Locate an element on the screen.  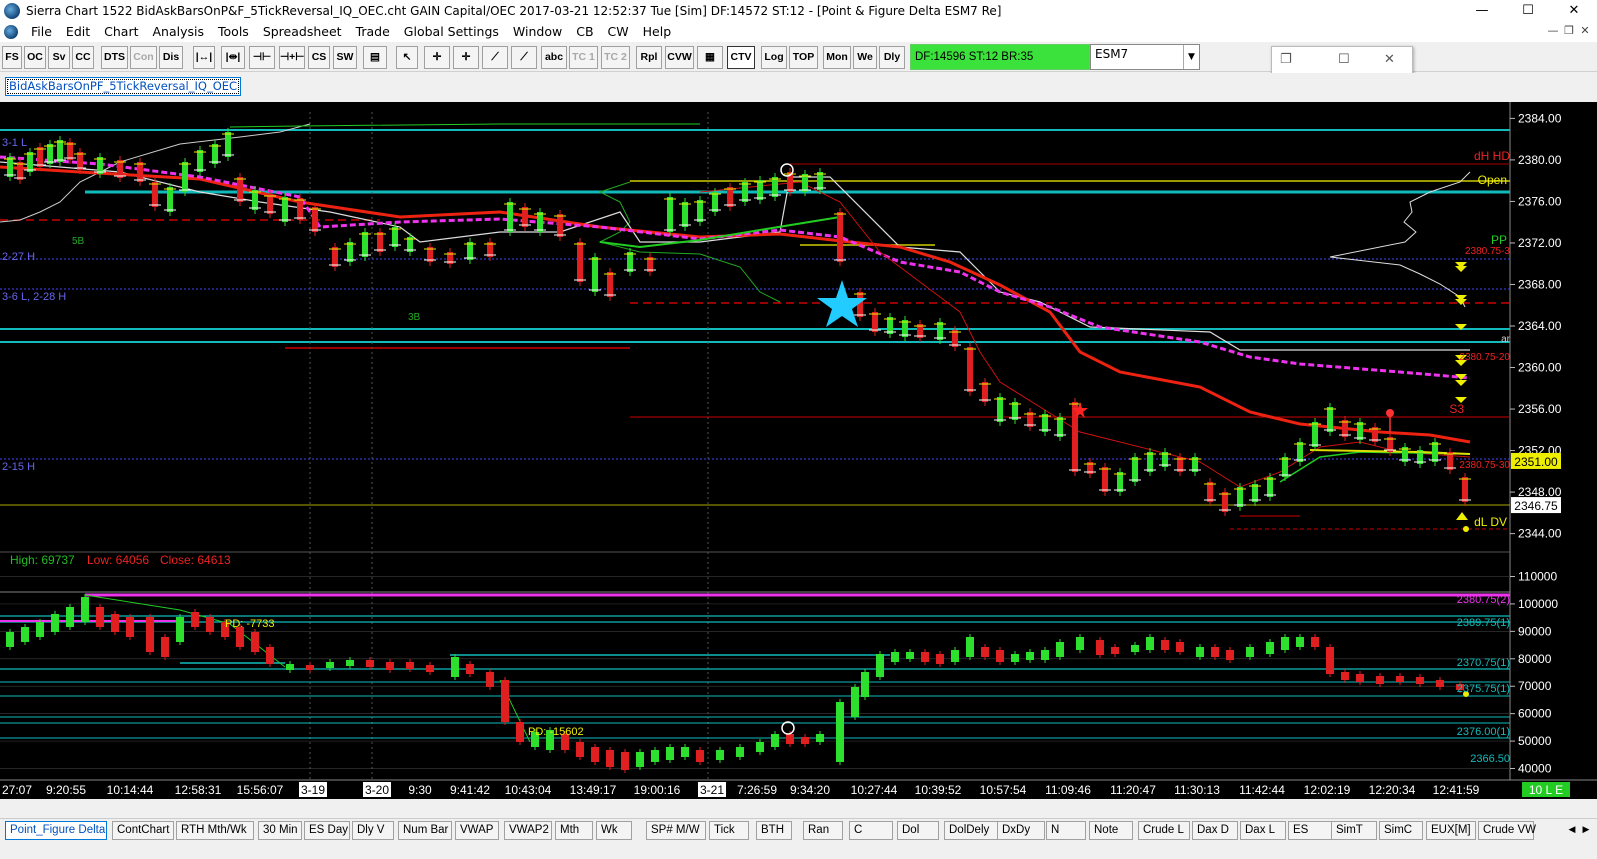
time-tick-label: 9:41:42 is located at coordinates (470, 790).